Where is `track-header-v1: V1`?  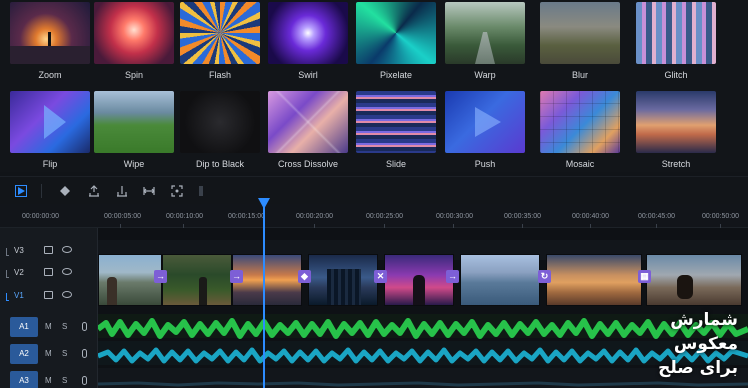
track-header-v1: V1 is located at coordinates (49, 296).